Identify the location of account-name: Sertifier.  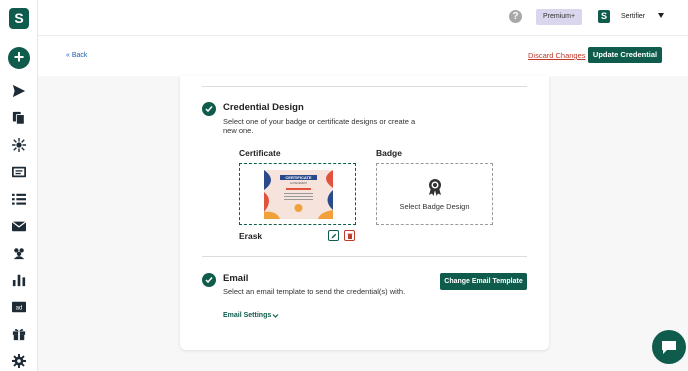
(633, 16).